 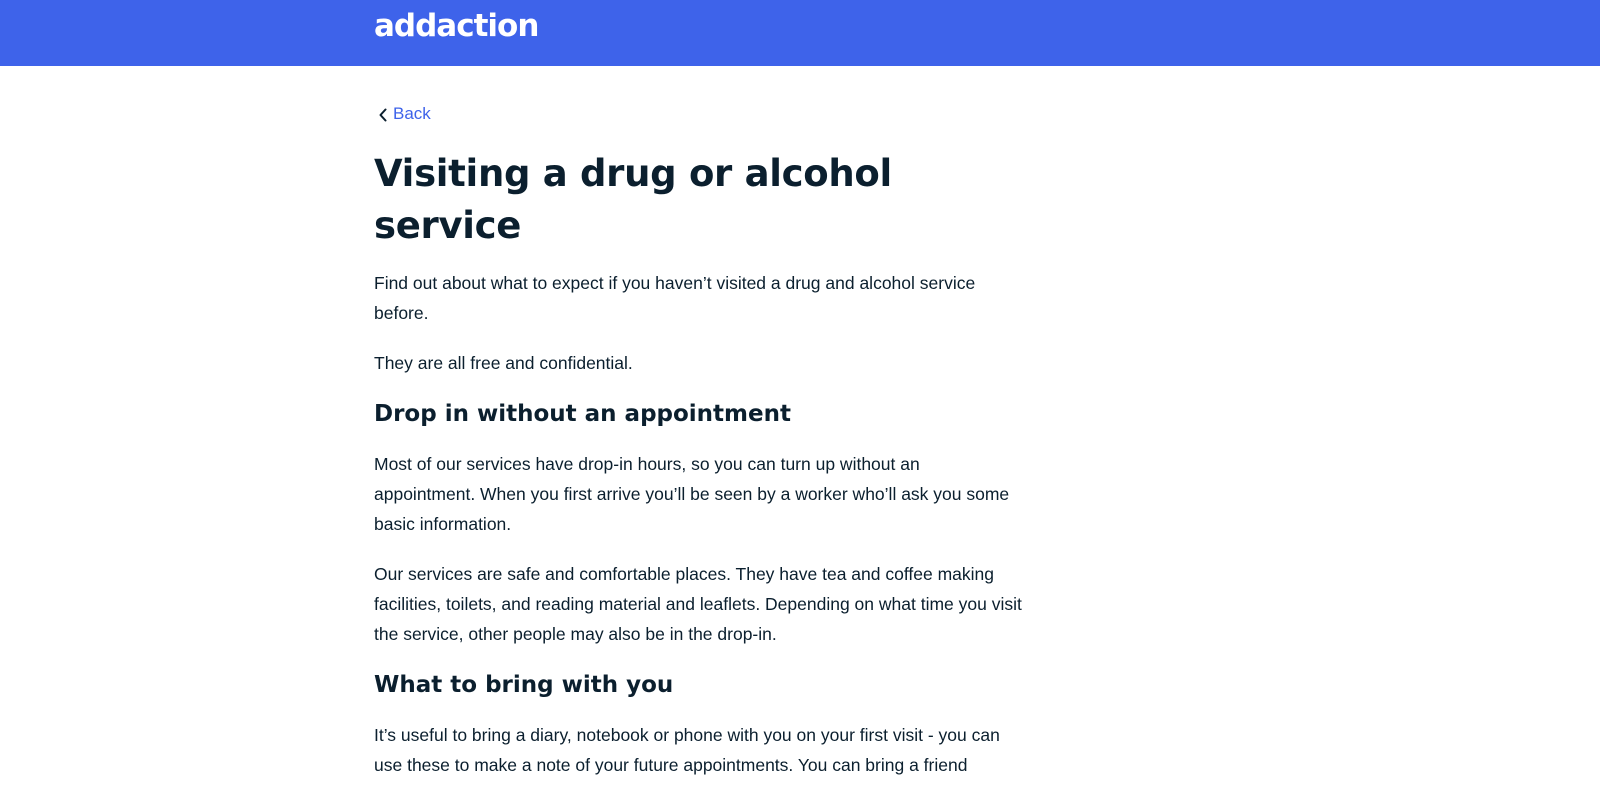 What do you see at coordinates (384, 114) in the screenshot?
I see `chevron-left-icon` at bounding box center [384, 114].